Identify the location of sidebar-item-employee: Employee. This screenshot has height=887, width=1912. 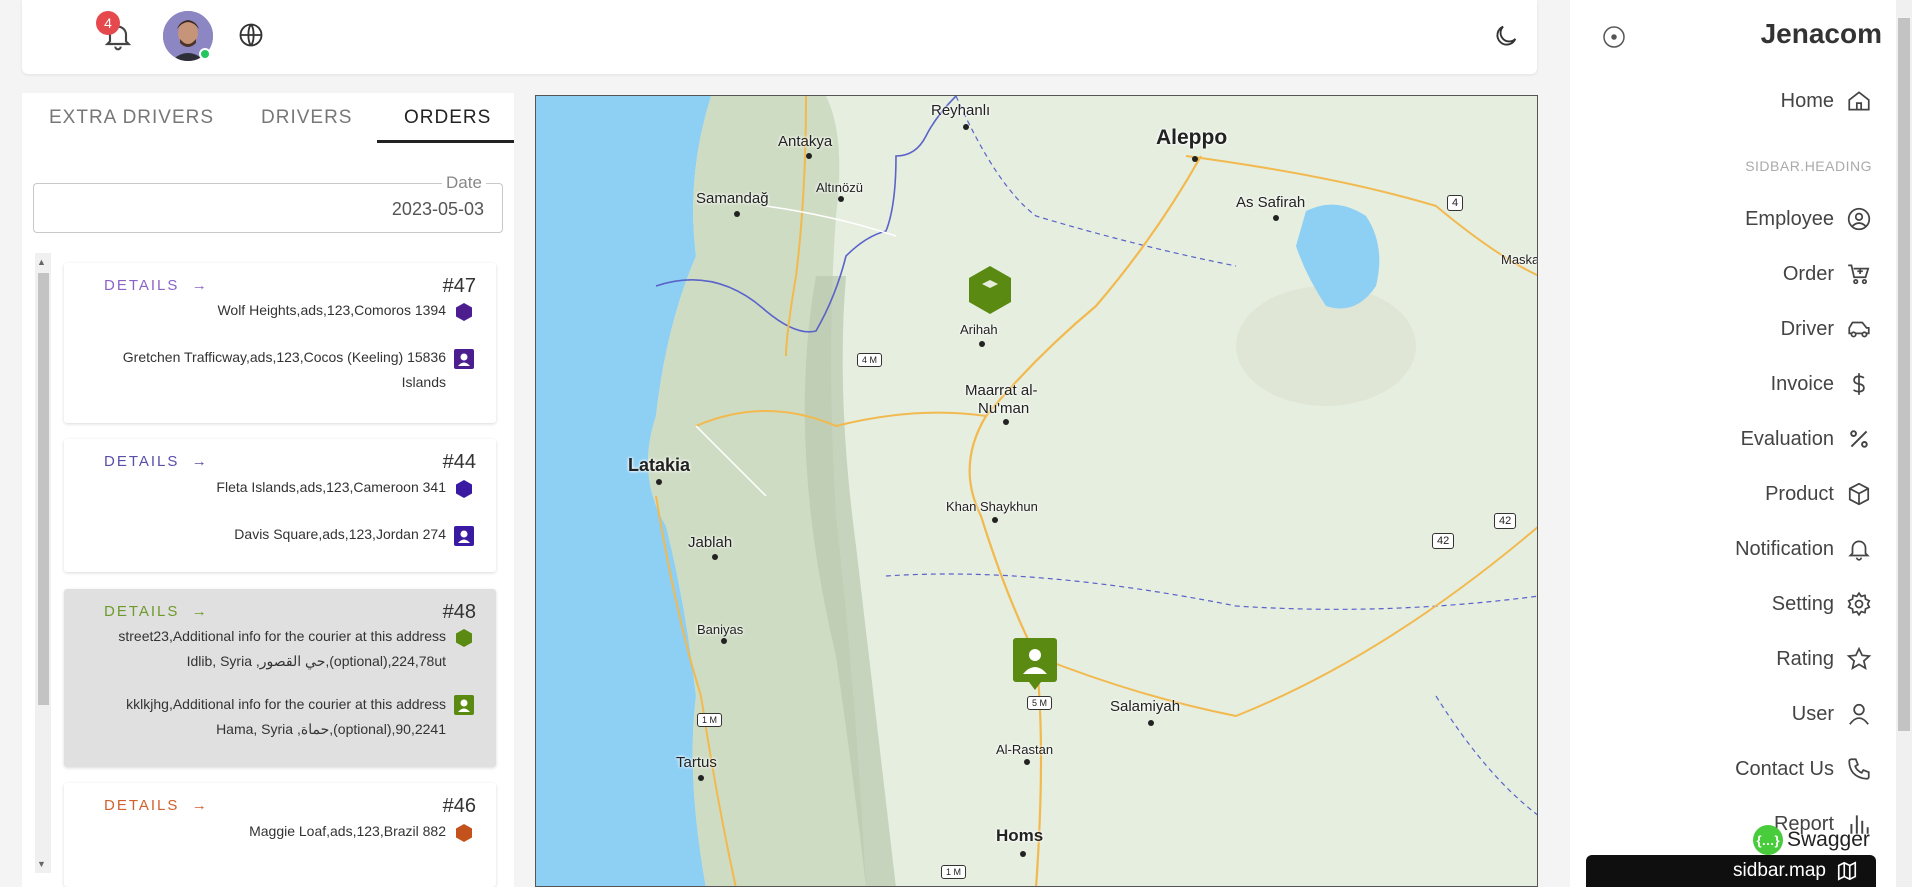
(1808, 219).